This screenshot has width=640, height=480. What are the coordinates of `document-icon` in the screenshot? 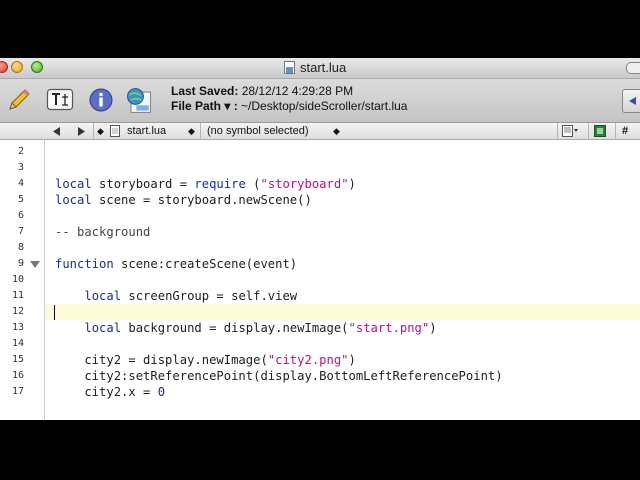 It's located at (289, 67).